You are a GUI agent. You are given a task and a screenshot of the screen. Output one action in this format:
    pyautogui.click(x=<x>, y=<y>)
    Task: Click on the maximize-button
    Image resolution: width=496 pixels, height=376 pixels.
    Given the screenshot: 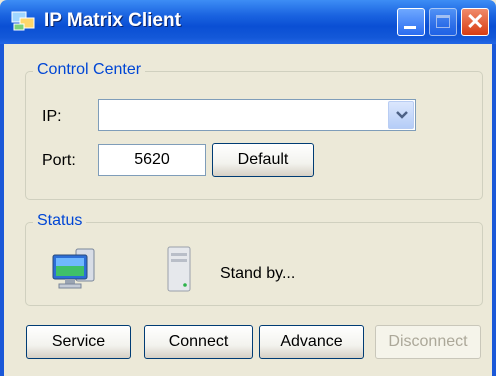 What is the action you would take?
    pyautogui.click(x=443, y=22)
    